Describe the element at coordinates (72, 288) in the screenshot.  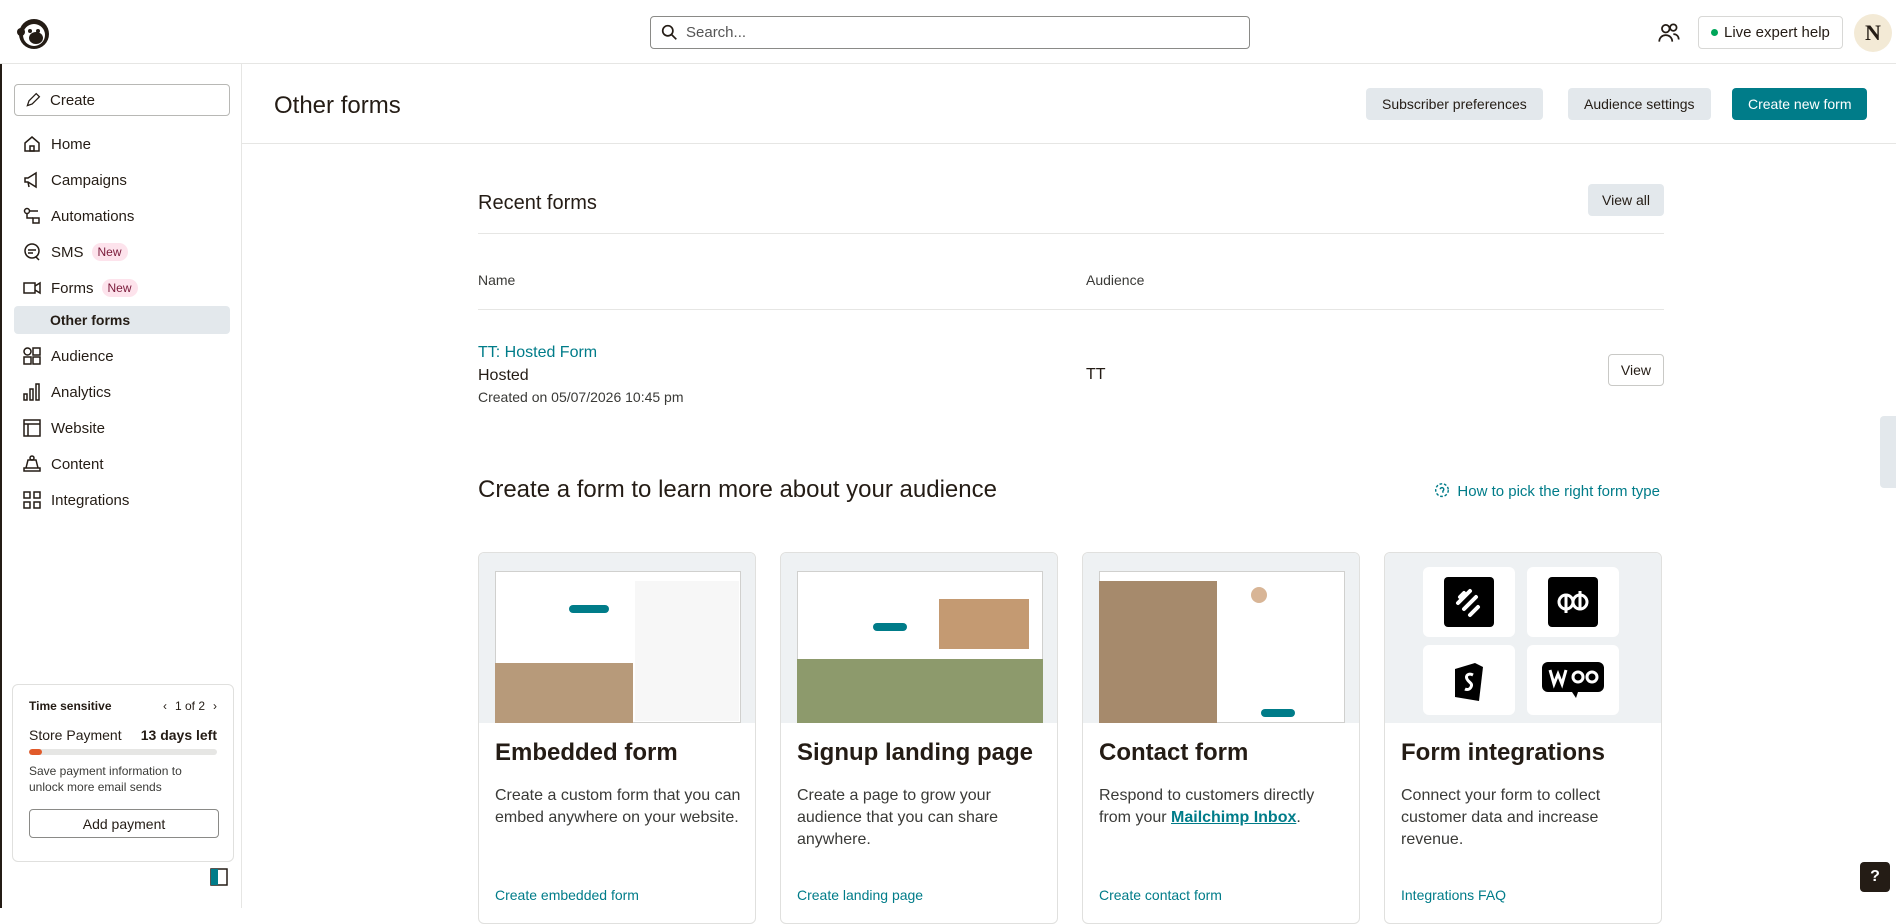
I see `sidebar-item-label: Forms` at that location.